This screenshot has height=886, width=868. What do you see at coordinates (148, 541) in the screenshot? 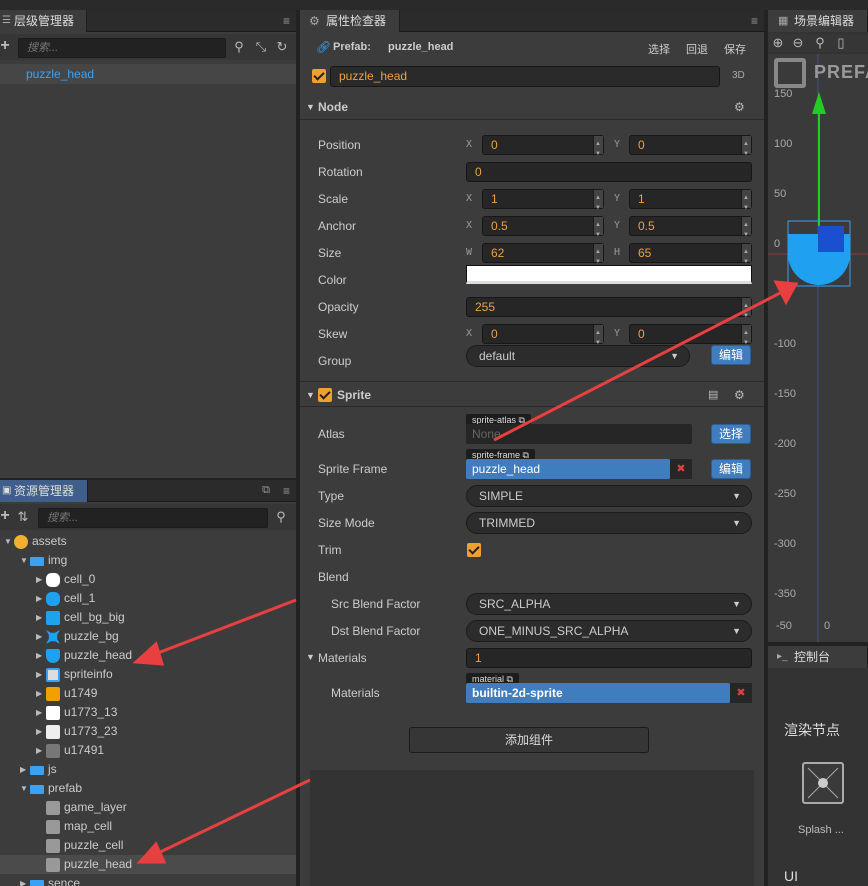
I see `tree-row: ▼ assets` at bounding box center [148, 541].